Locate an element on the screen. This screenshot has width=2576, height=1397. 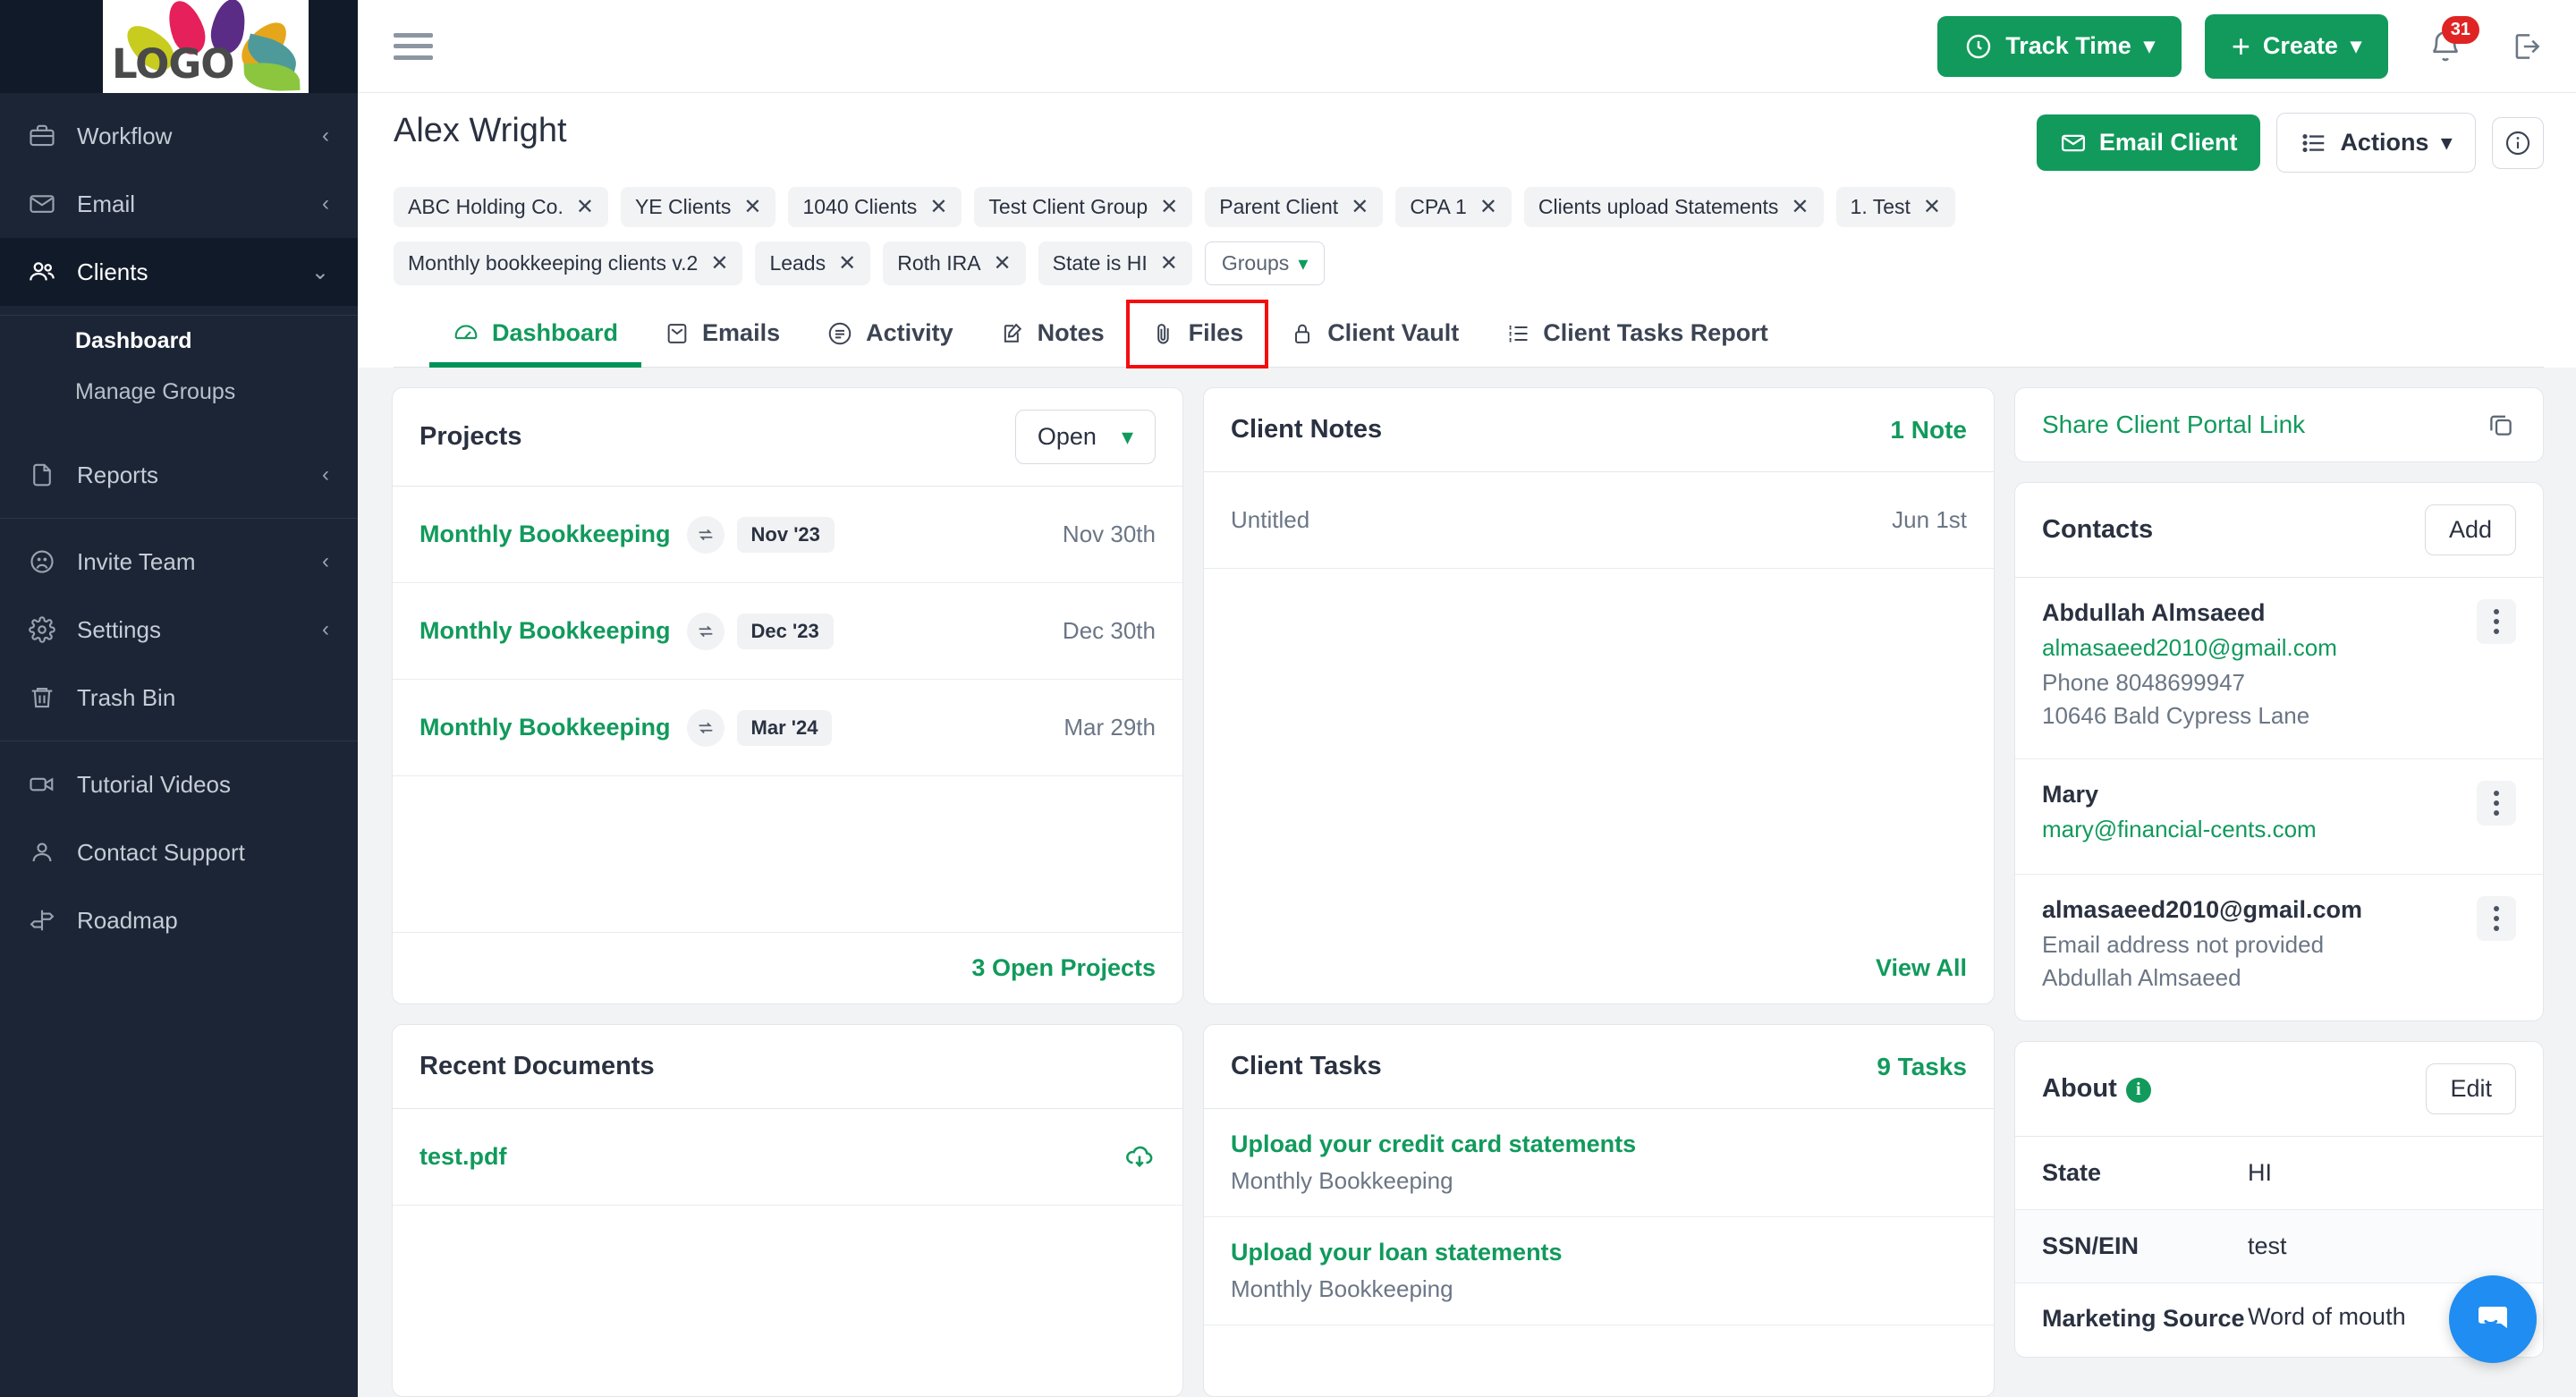
sidebar-item-label: Clients is located at coordinates (112, 271).